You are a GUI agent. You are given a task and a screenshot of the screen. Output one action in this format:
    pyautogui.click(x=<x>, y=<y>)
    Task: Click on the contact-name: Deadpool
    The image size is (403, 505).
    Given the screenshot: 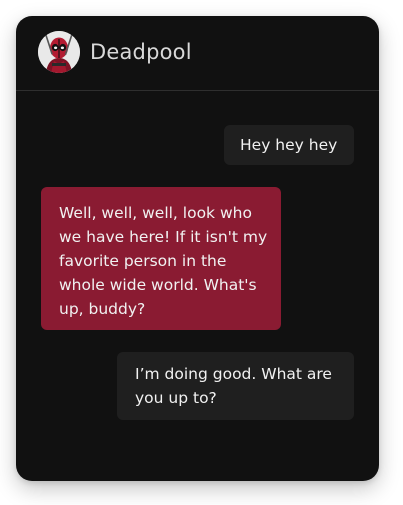 What is the action you would take?
    pyautogui.click(x=141, y=52)
    